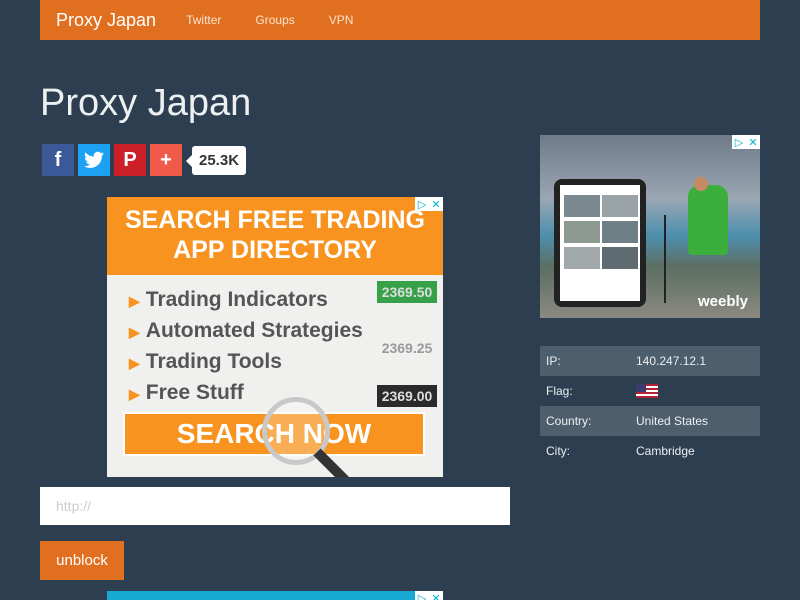 The width and height of the screenshot is (800, 600). Describe the element at coordinates (274, 220) in the screenshot. I see `ad-headline-line1: SEARCH FREE TRADING` at that location.